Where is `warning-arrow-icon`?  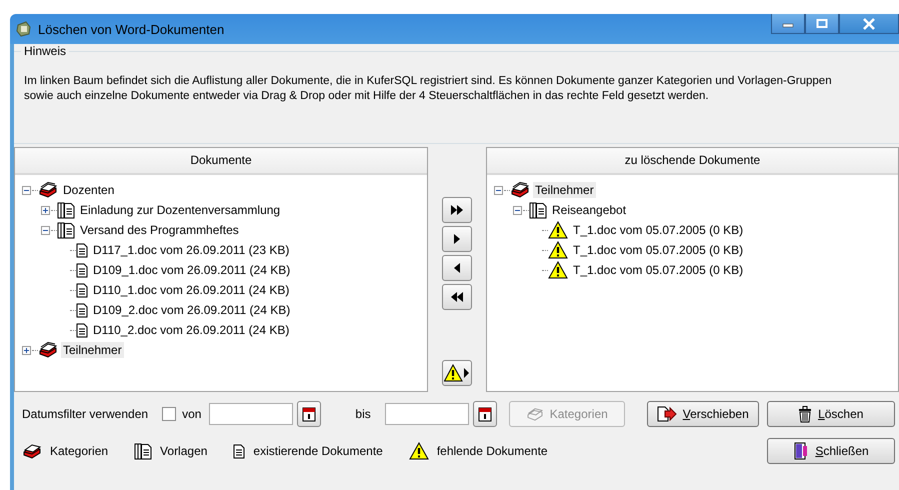 warning-arrow-icon is located at coordinates (457, 373).